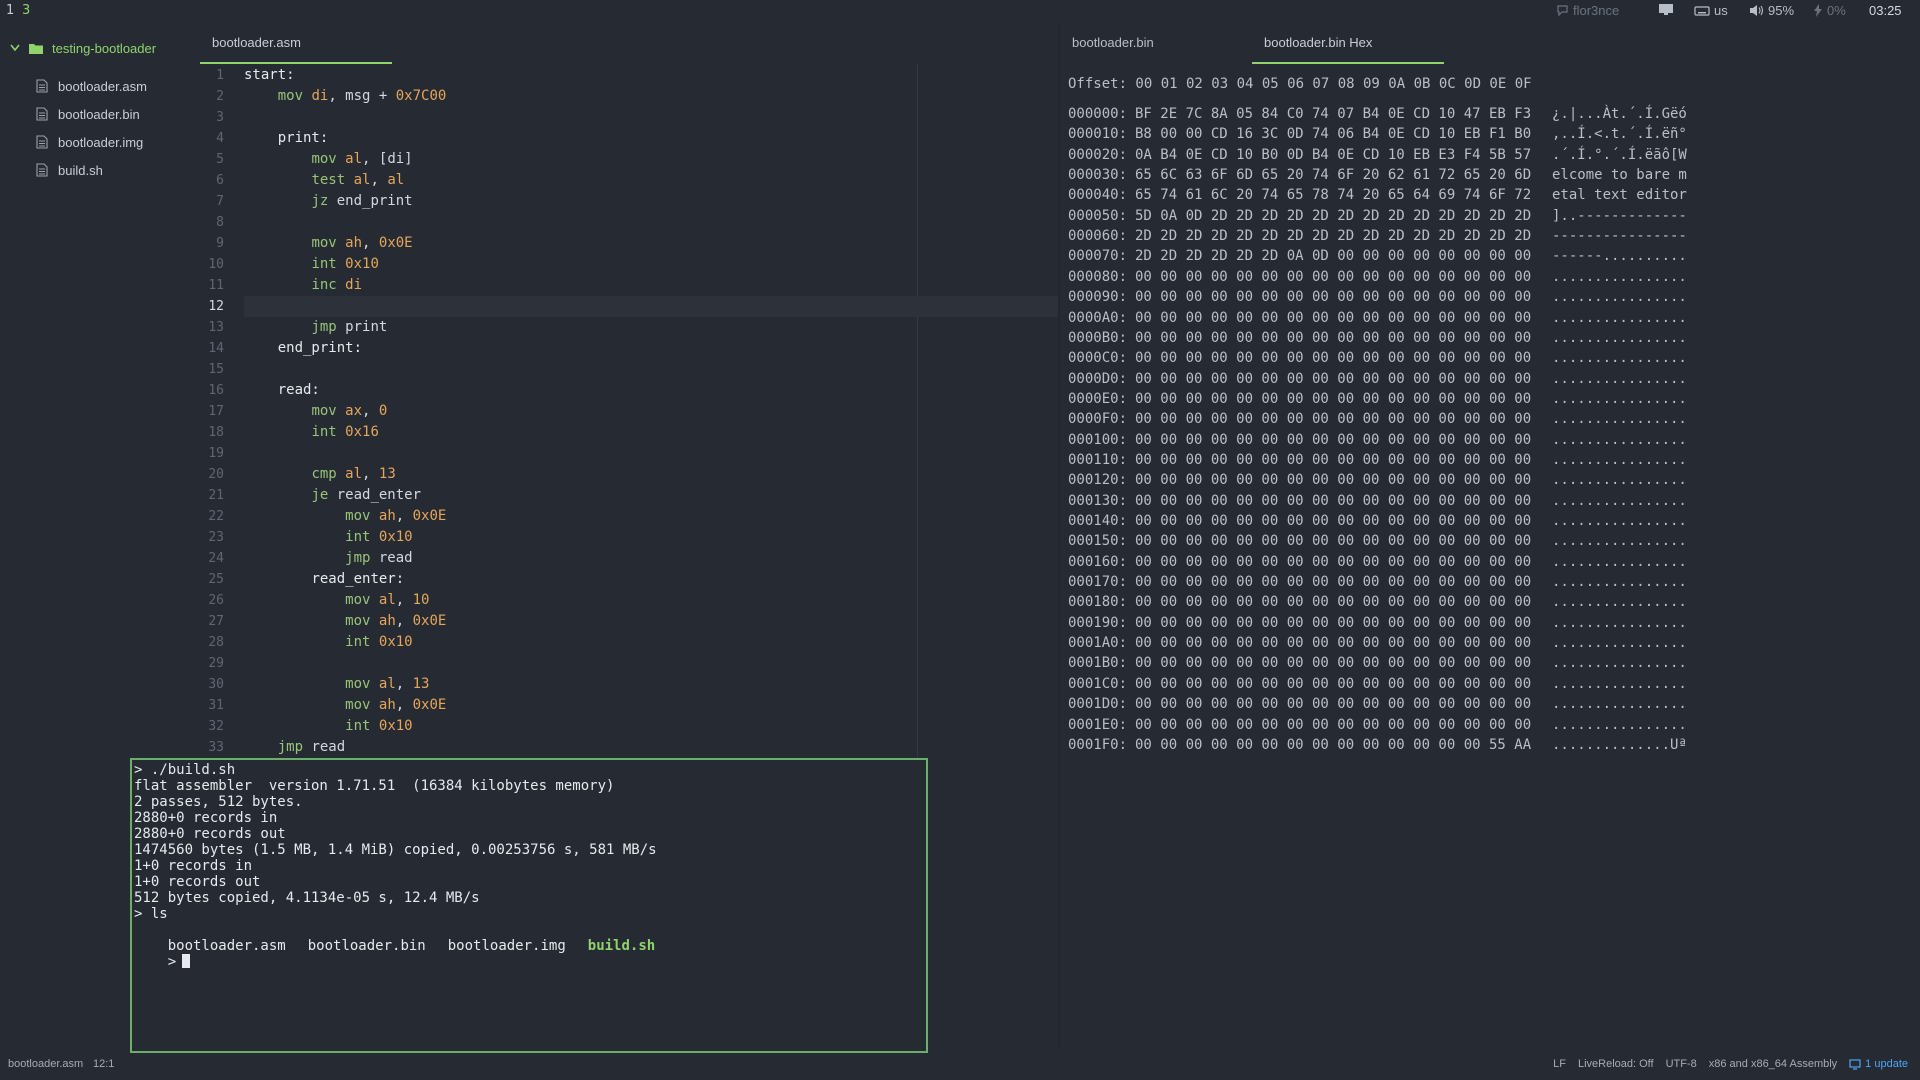 The width and height of the screenshot is (1920, 1080). What do you see at coordinates (629, 579) in the screenshot?
I see `code-line: 25 read_enter:` at bounding box center [629, 579].